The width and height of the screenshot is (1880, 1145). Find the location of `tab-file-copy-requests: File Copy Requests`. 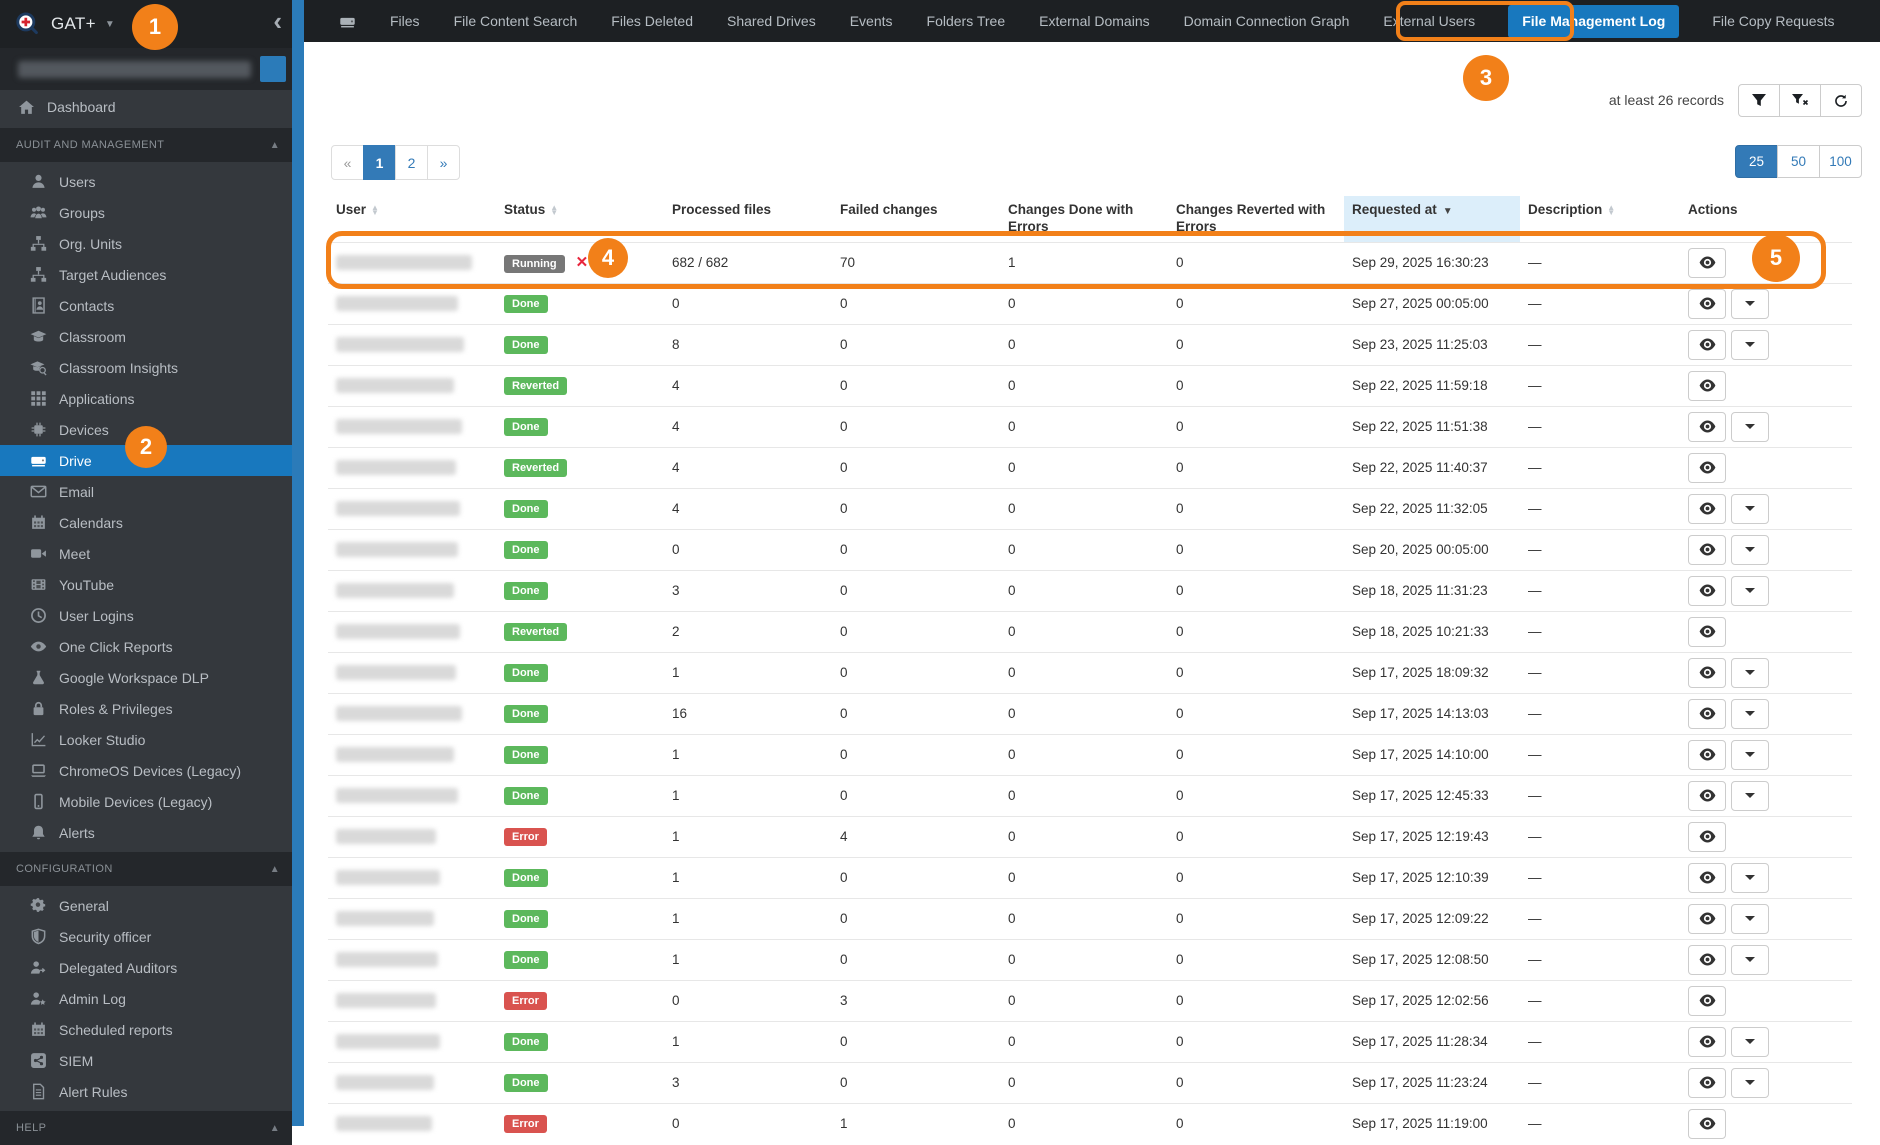

tab-file-copy-requests: File Copy Requests is located at coordinates (1773, 21).